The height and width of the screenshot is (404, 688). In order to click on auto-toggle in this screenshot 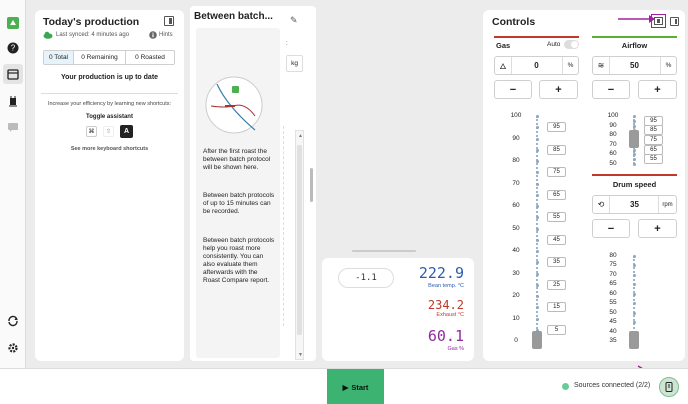, I will do `click(571, 44)`.